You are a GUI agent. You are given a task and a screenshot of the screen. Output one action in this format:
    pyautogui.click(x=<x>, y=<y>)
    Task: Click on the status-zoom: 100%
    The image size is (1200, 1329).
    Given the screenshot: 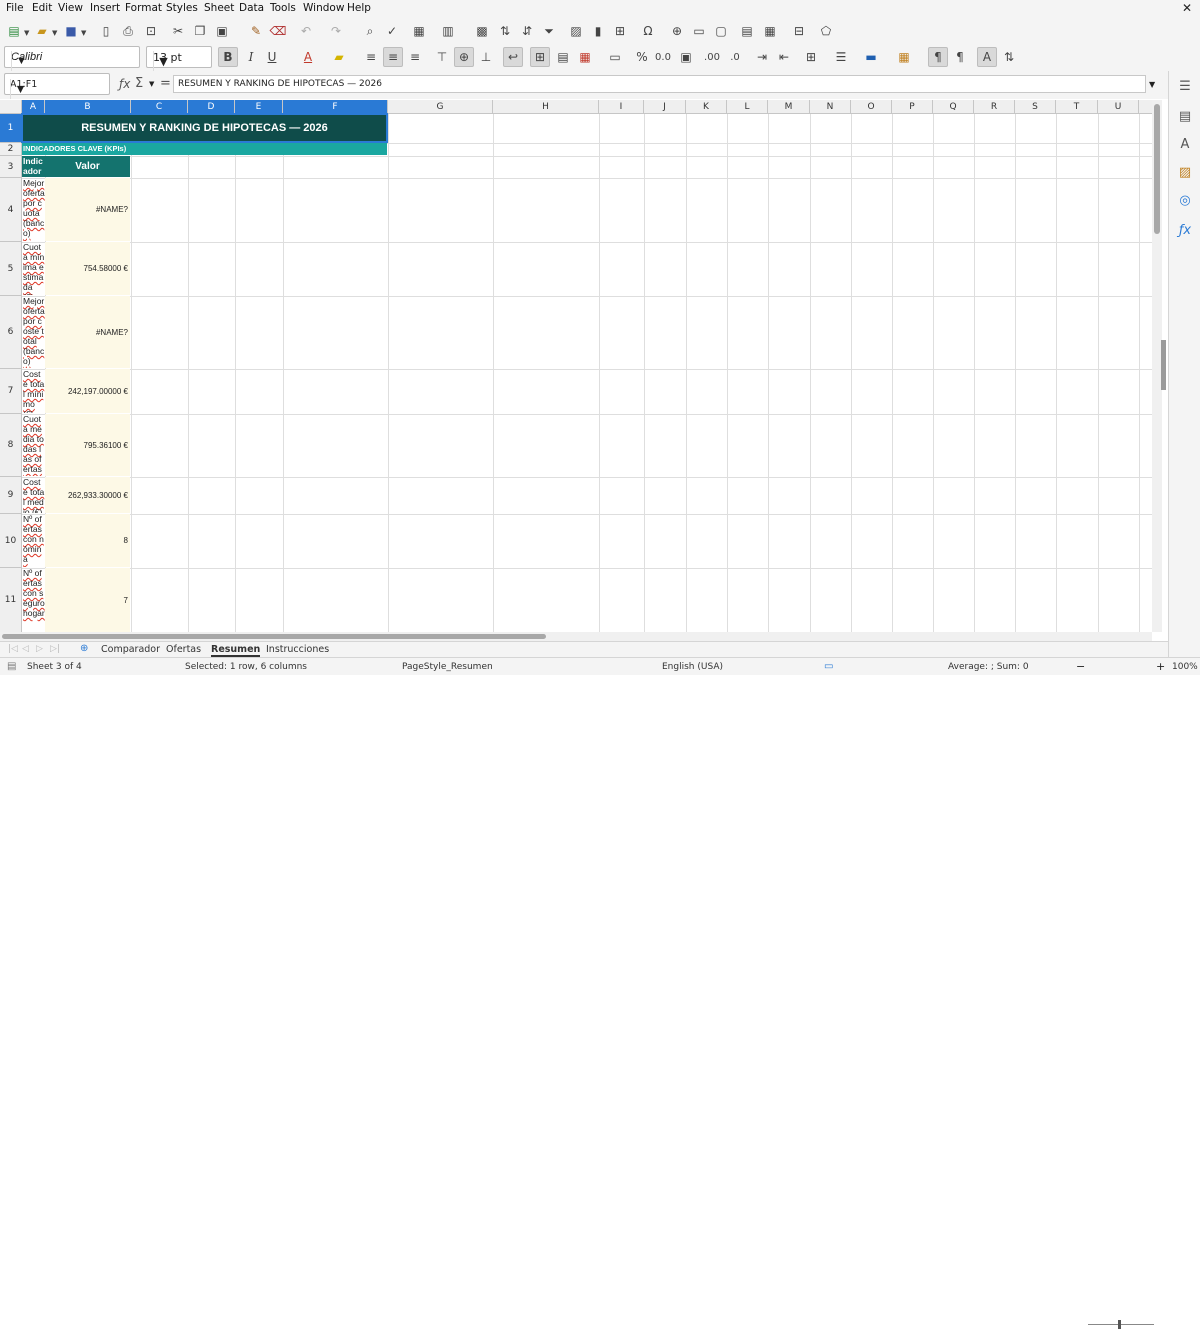 What is the action you would take?
    pyautogui.click(x=1185, y=667)
    